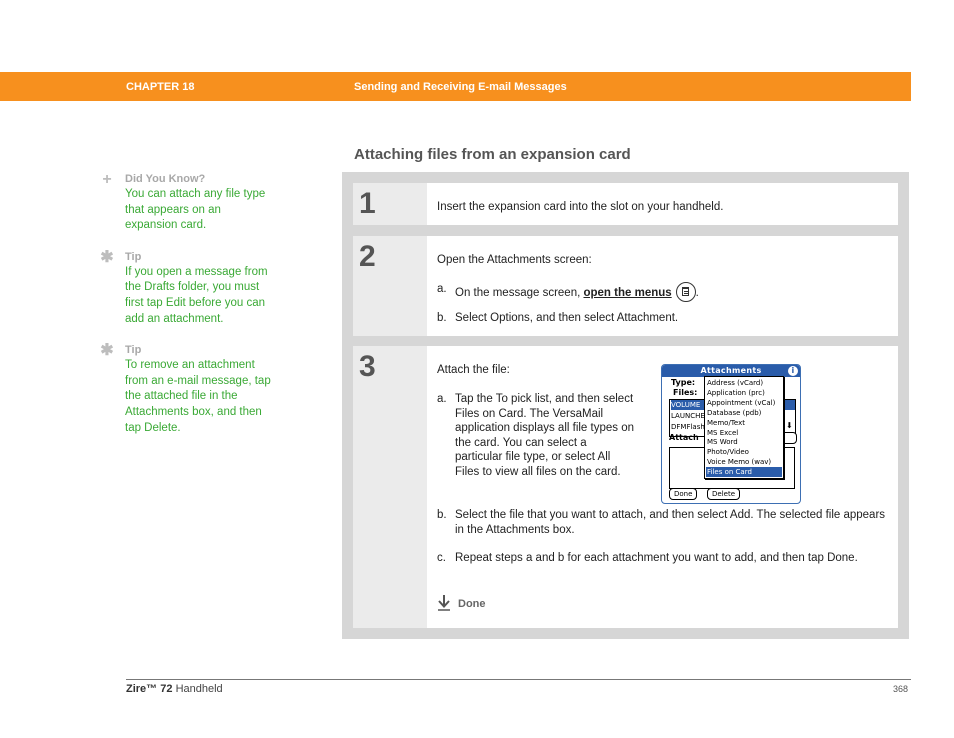 This screenshot has width=954, height=738. What do you see at coordinates (199, 689) in the screenshot?
I see `product-suffix: Handheld` at bounding box center [199, 689].